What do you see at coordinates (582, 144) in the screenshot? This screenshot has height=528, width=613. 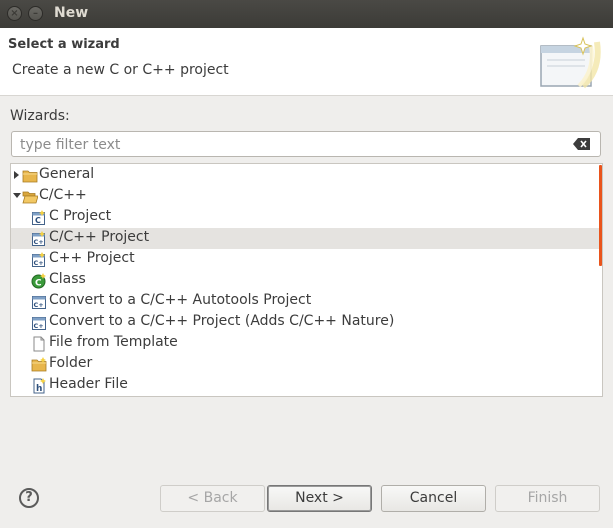 I see `clear-filter-icon` at bounding box center [582, 144].